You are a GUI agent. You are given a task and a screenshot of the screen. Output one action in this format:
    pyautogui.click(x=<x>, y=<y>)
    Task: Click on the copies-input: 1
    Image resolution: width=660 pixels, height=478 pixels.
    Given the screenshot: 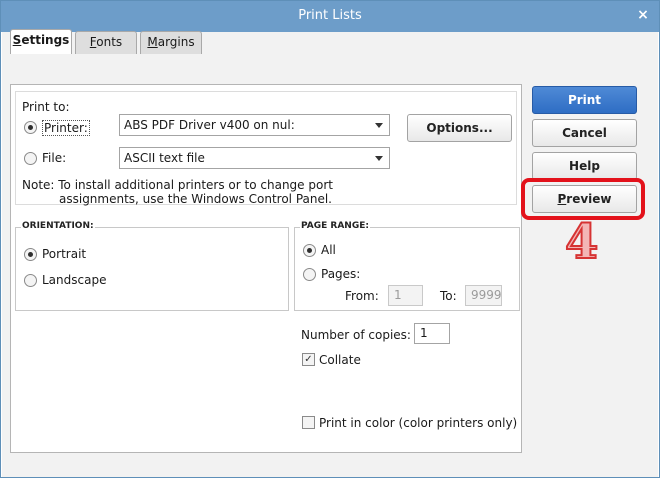 What is the action you would take?
    pyautogui.click(x=432, y=333)
    